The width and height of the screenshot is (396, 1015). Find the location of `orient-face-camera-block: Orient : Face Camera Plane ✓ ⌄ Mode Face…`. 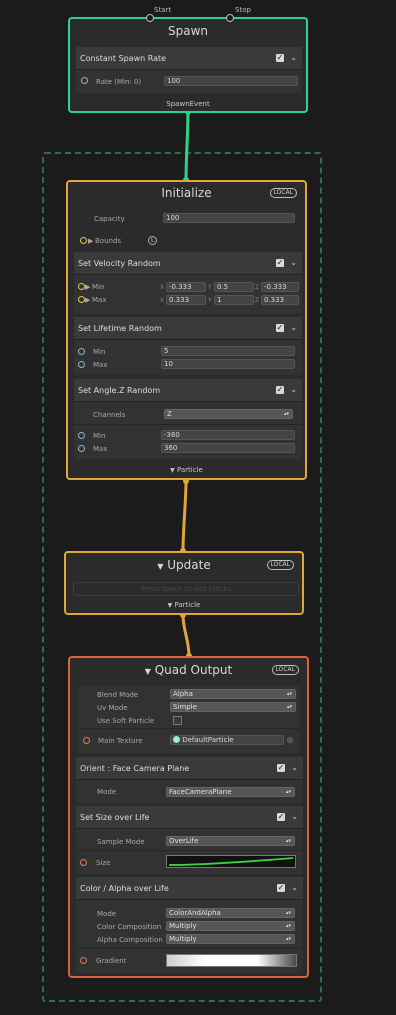

orient-face-camera-block: Orient : Face Camera Plane ✓ ⌄ Mode Face… is located at coordinates (189, 780).